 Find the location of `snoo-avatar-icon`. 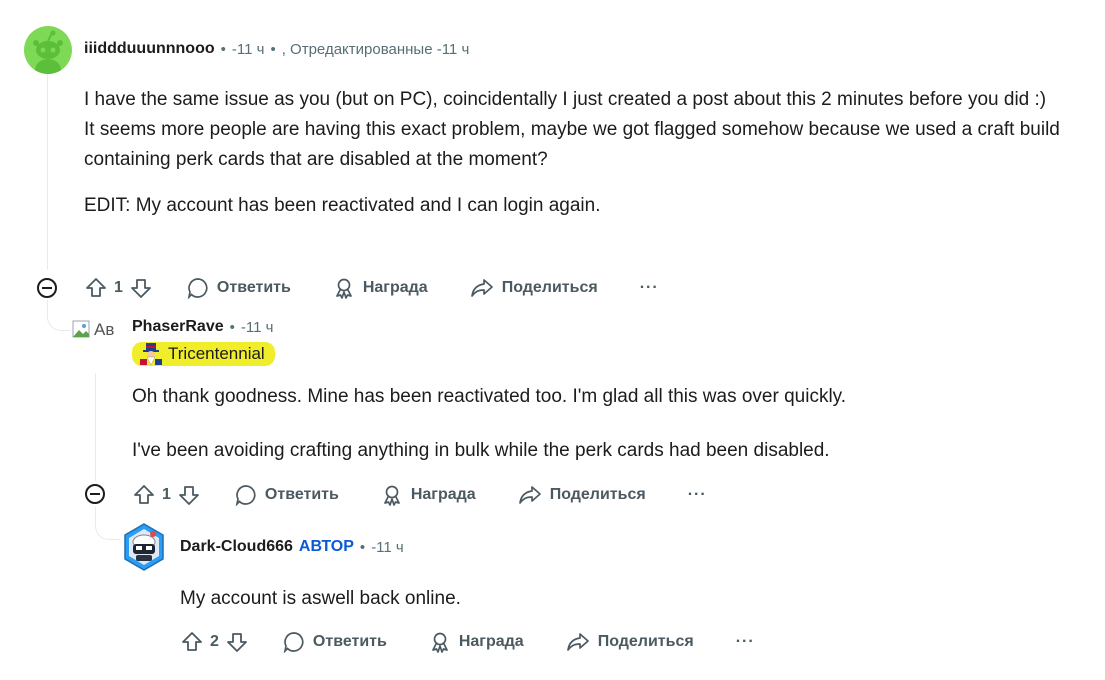

snoo-avatar-icon is located at coordinates (48, 52).